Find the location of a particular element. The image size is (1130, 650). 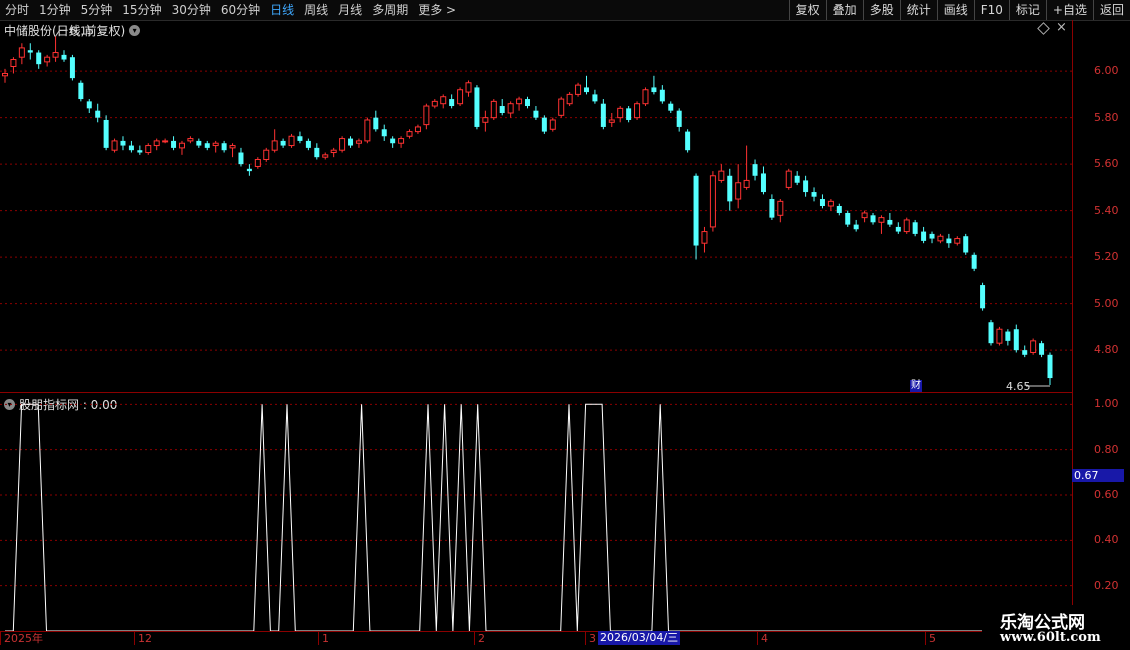

date-label: 2 is located at coordinates (479, 638).